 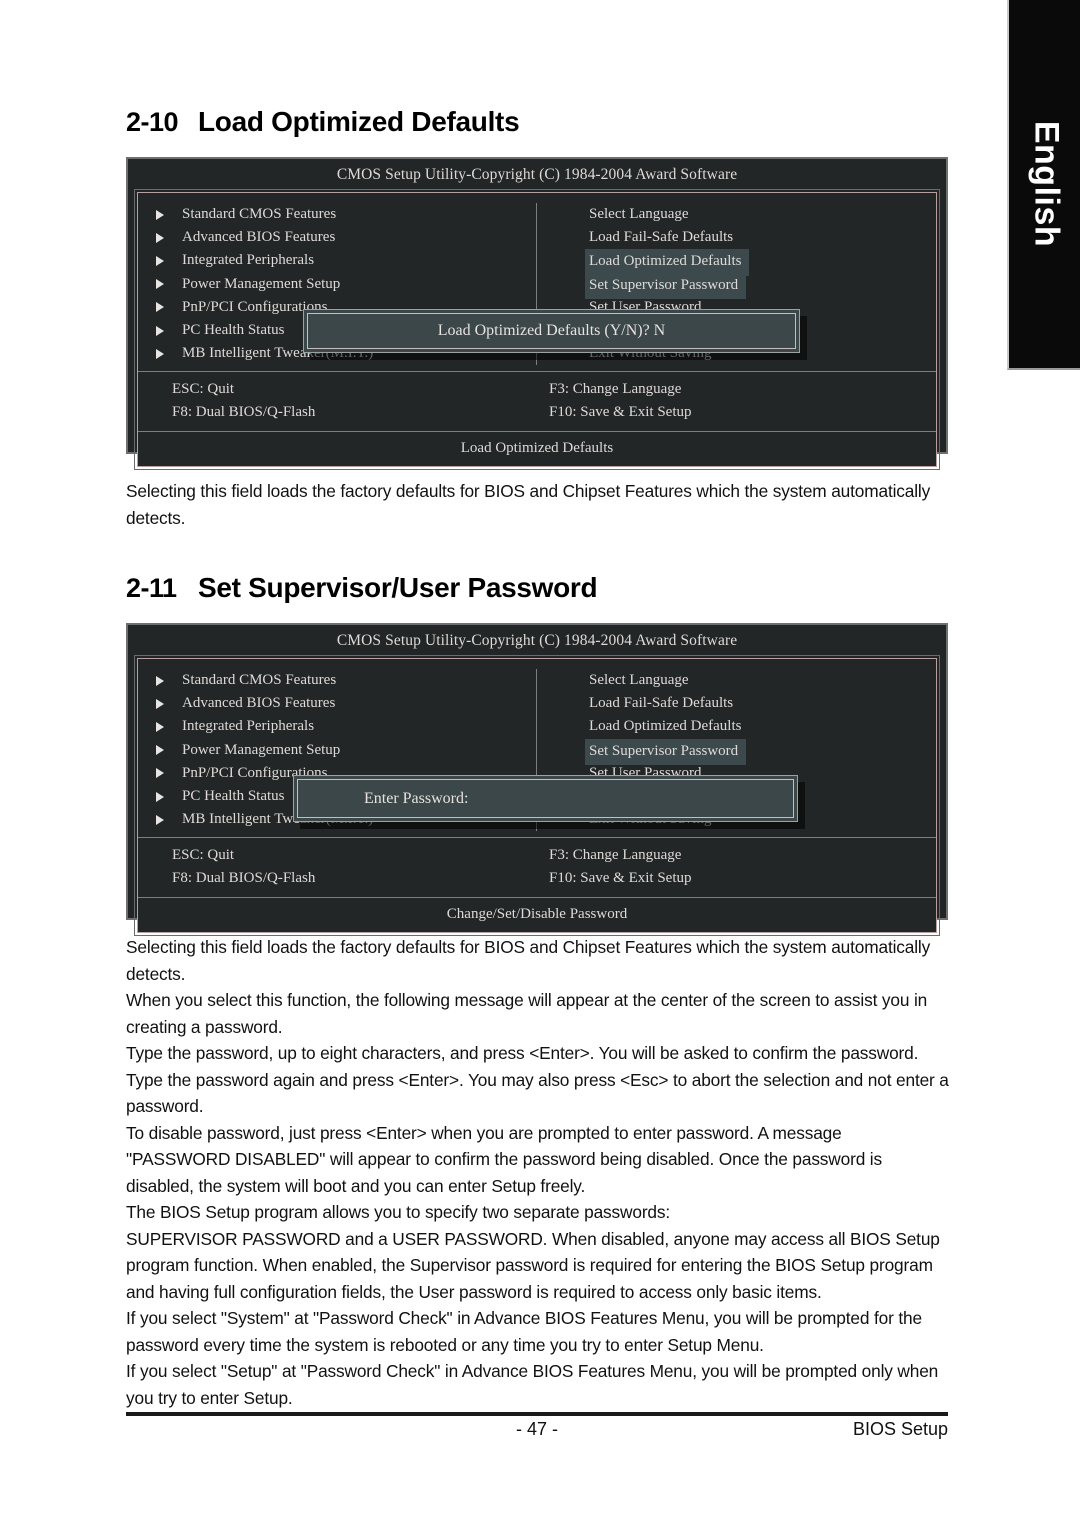 I want to click on dialog-inner-border: Load Optimized Defaults (Y/N)? N, so click(x=551, y=331).